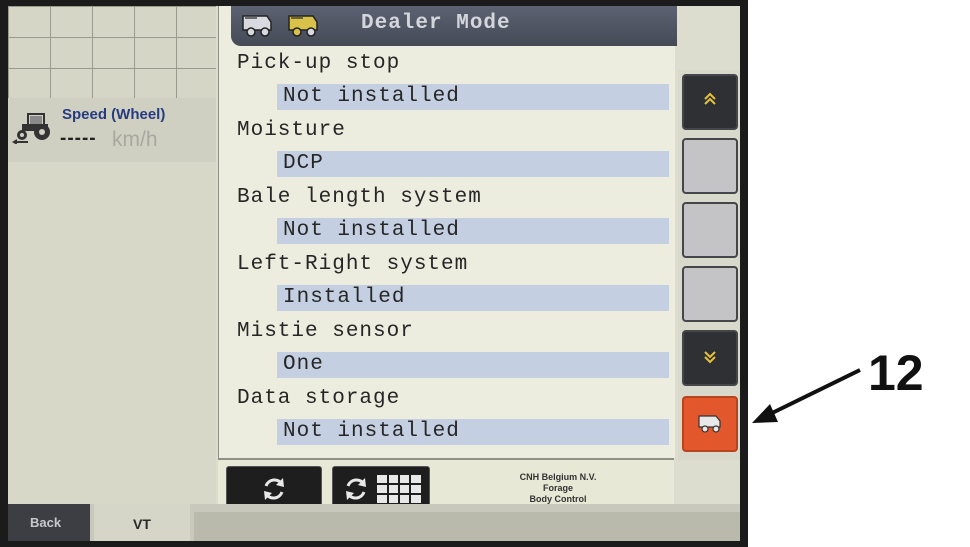 The width and height of the screenshot is (970, 547). Describe the element at coordinates (142, 522) in the screenshot. I see `vt-tab: VT` at that location.